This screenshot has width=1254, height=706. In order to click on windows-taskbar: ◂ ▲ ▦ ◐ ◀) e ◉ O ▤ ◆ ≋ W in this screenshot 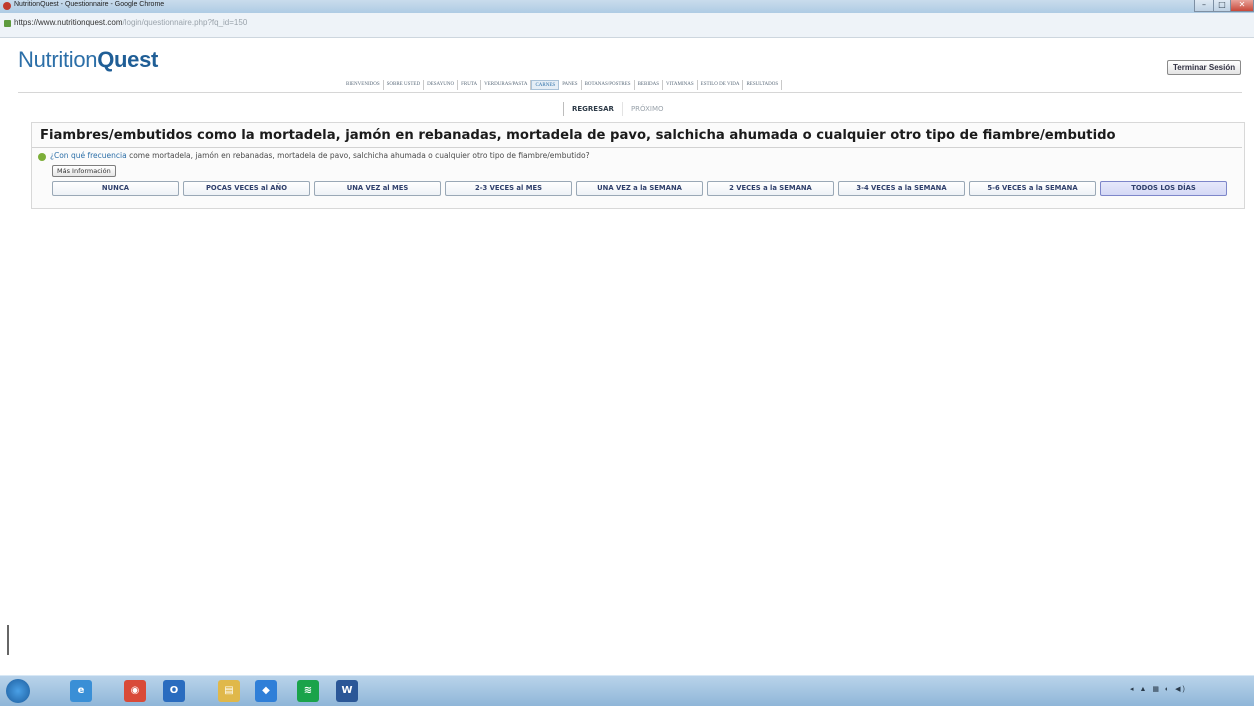, I will do `click(627, 690)`.